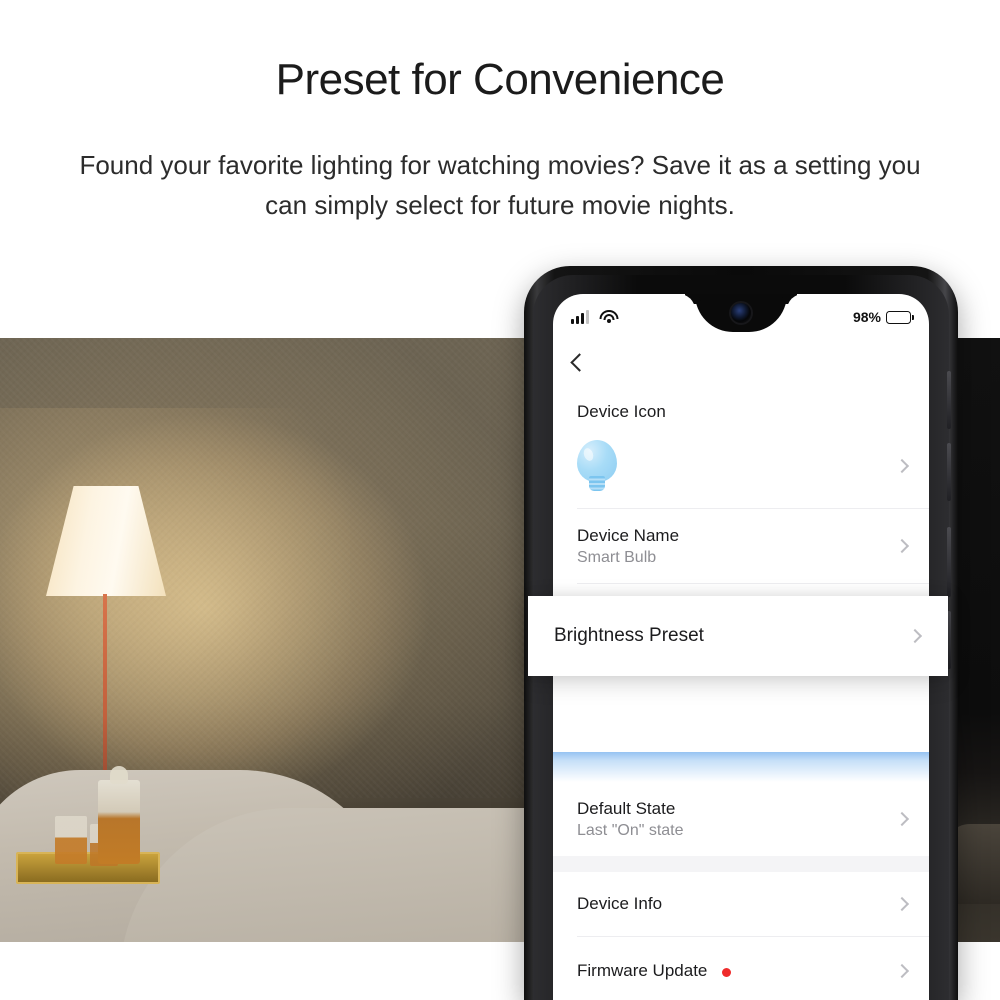 The height and width of the screenshot is (1000, 1000). What do you see at coordinates (630, 831) in the screenshot?
I see `row-value-default-state: Last "On" state` at bounding box center [630, 831].